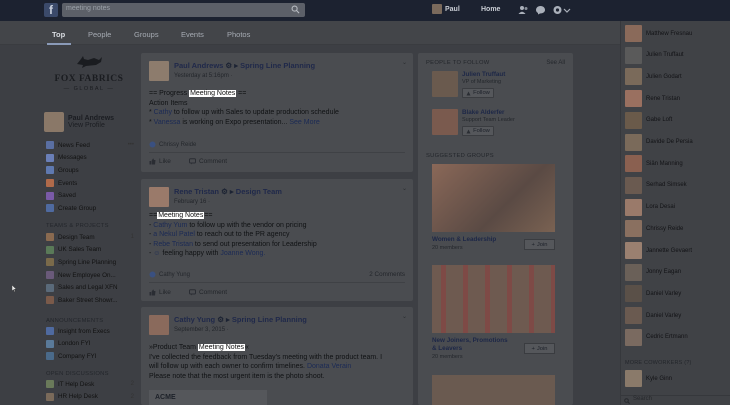  I want to click on post-author: Cathy Yung ⚙ ▸ Spring Line Planning, so click(240, 319).